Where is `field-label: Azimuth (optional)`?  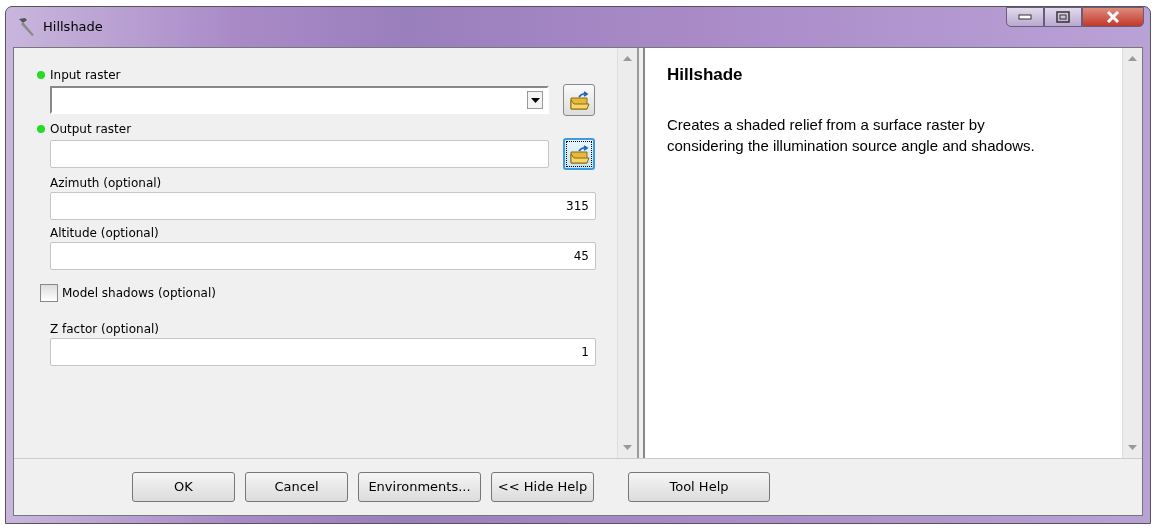
field-label: Azimuth (optional) is located at coordinates (106, 183).